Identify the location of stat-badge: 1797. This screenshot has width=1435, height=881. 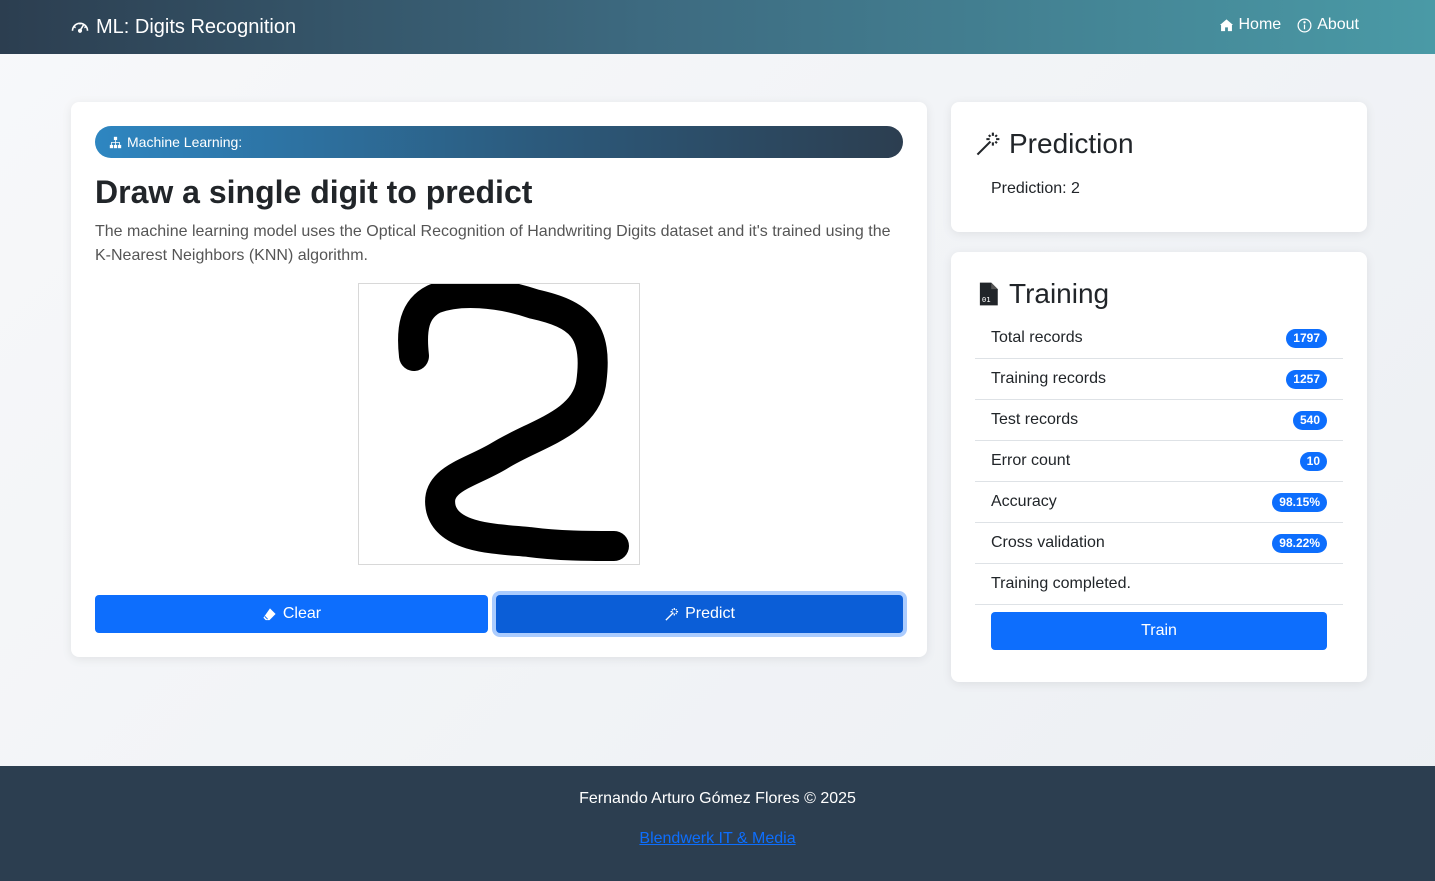
(1306, 338).